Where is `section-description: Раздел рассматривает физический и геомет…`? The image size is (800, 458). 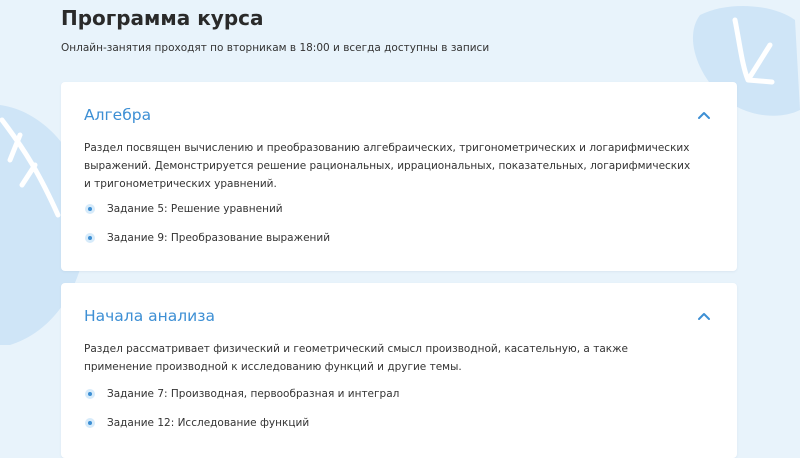 section-description: Раздел рассматривает физический и геомет… is located at coordinates (356, 358).